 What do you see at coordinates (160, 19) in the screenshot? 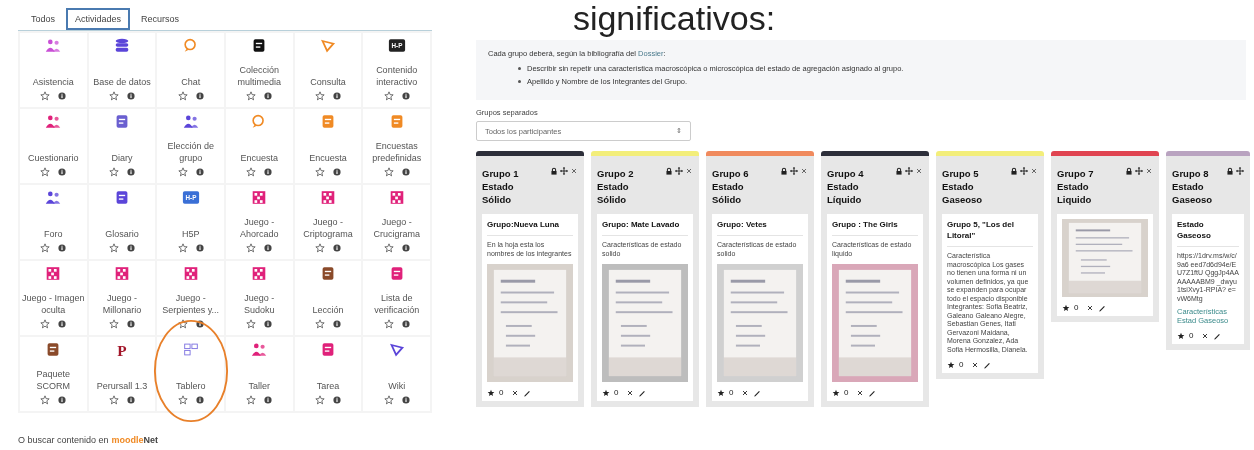
I see `tab: Recursos` at bounding box center [160, 19].